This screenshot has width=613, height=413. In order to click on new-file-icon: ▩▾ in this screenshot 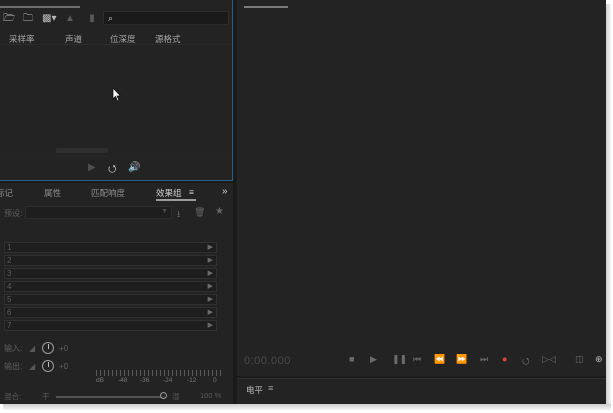, I will do `click(49, 18)`.